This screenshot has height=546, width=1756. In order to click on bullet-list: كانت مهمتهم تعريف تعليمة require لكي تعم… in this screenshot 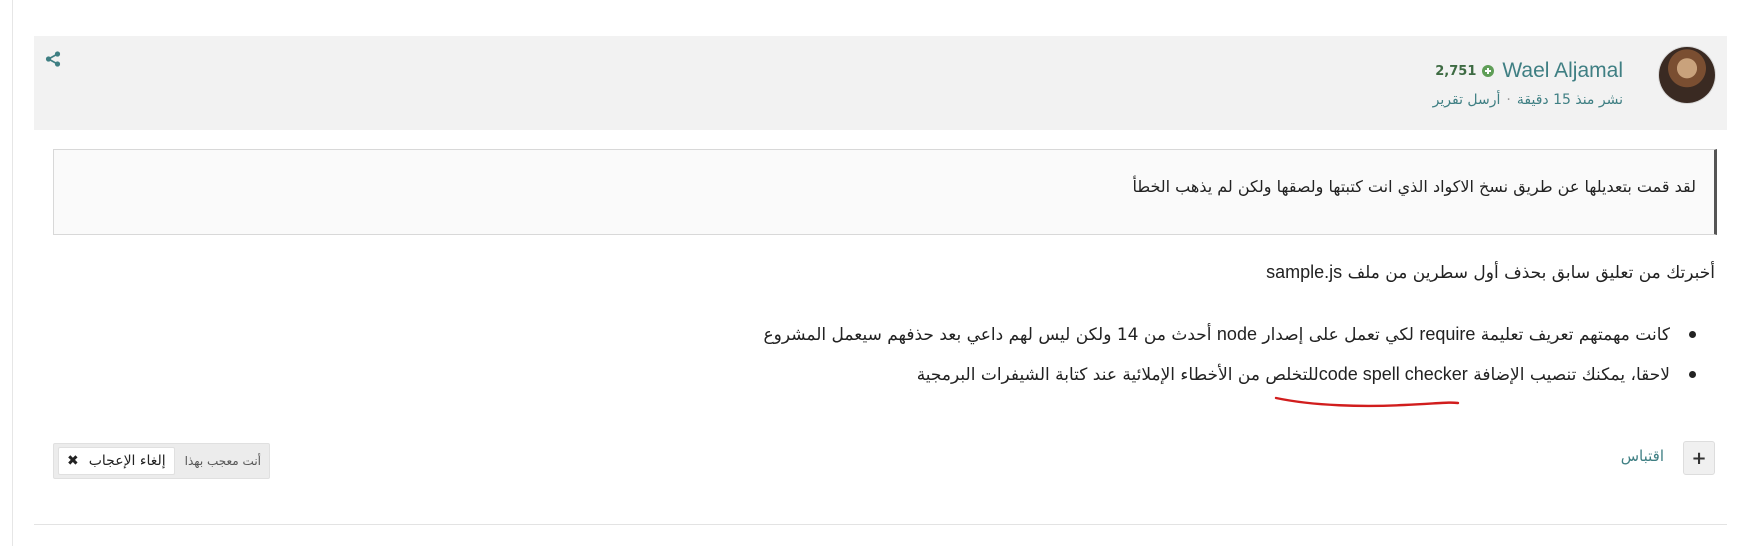, I will do `click(1231, 360)`.